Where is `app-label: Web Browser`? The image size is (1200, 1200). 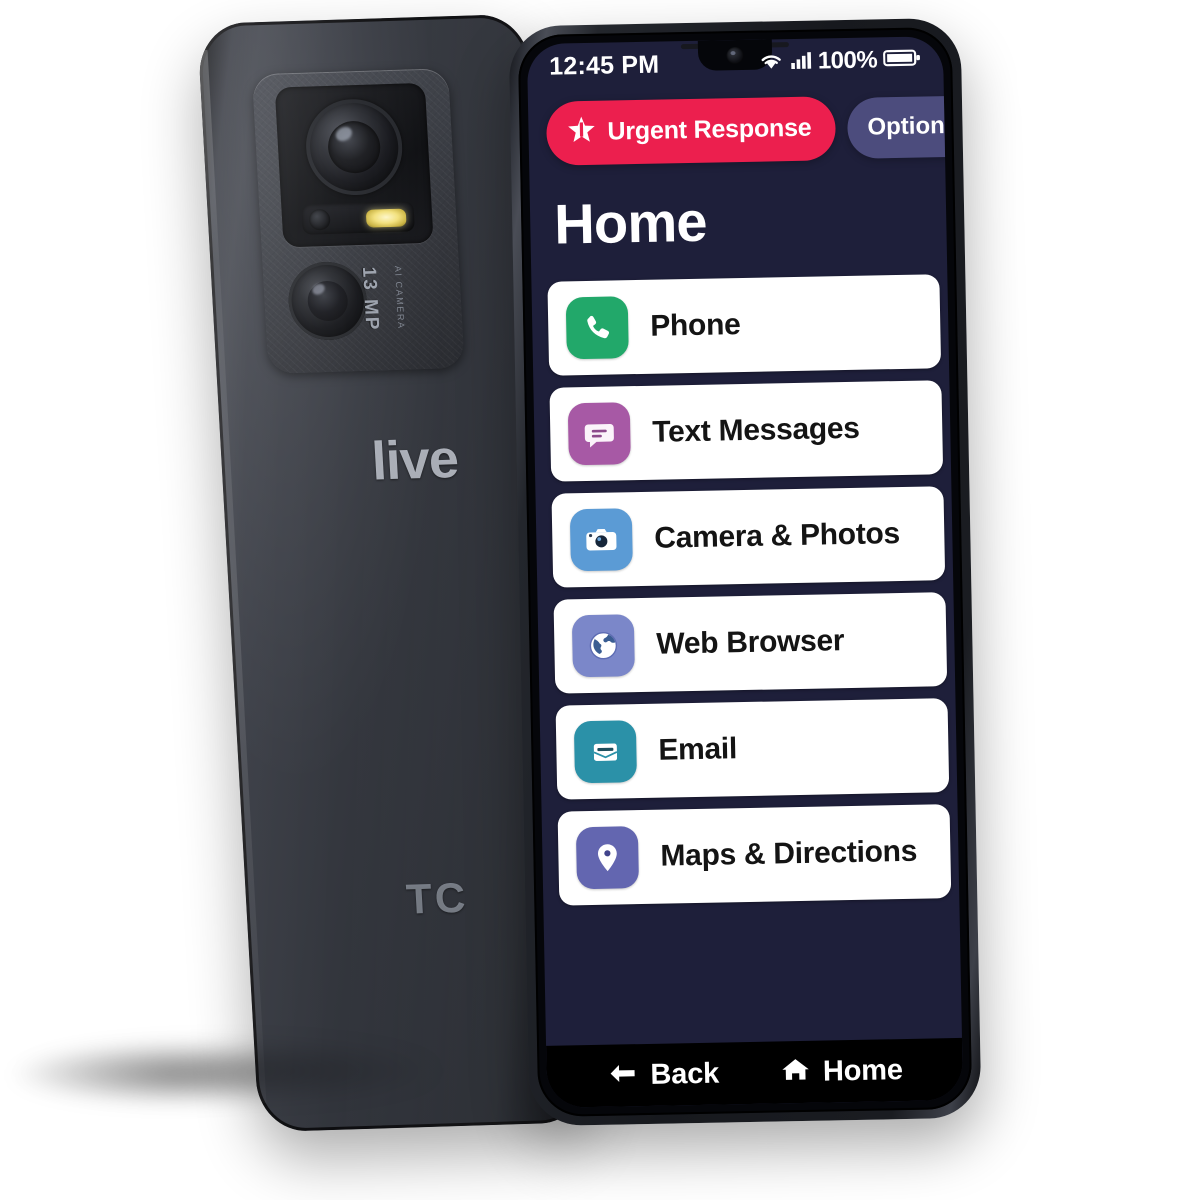
app-label: Web Browser is located at coordinates (750, 642).